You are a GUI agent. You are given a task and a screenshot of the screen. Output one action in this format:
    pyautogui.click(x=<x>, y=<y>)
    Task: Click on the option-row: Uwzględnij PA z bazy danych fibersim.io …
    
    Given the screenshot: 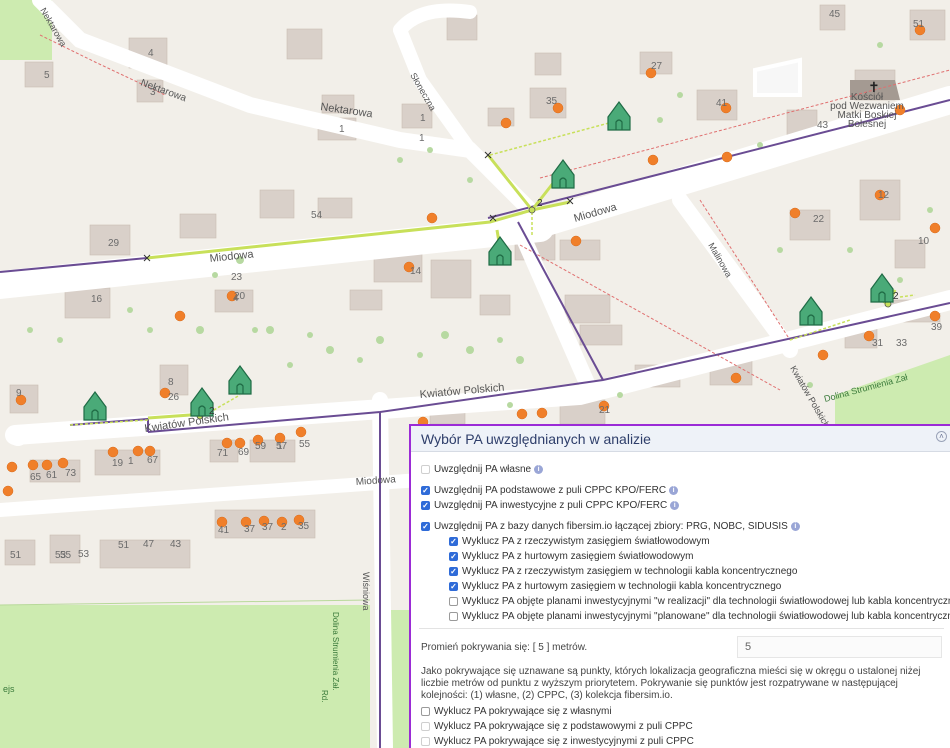 What is the action you would take?
    pyautogui.click(x=680, y=526)
    